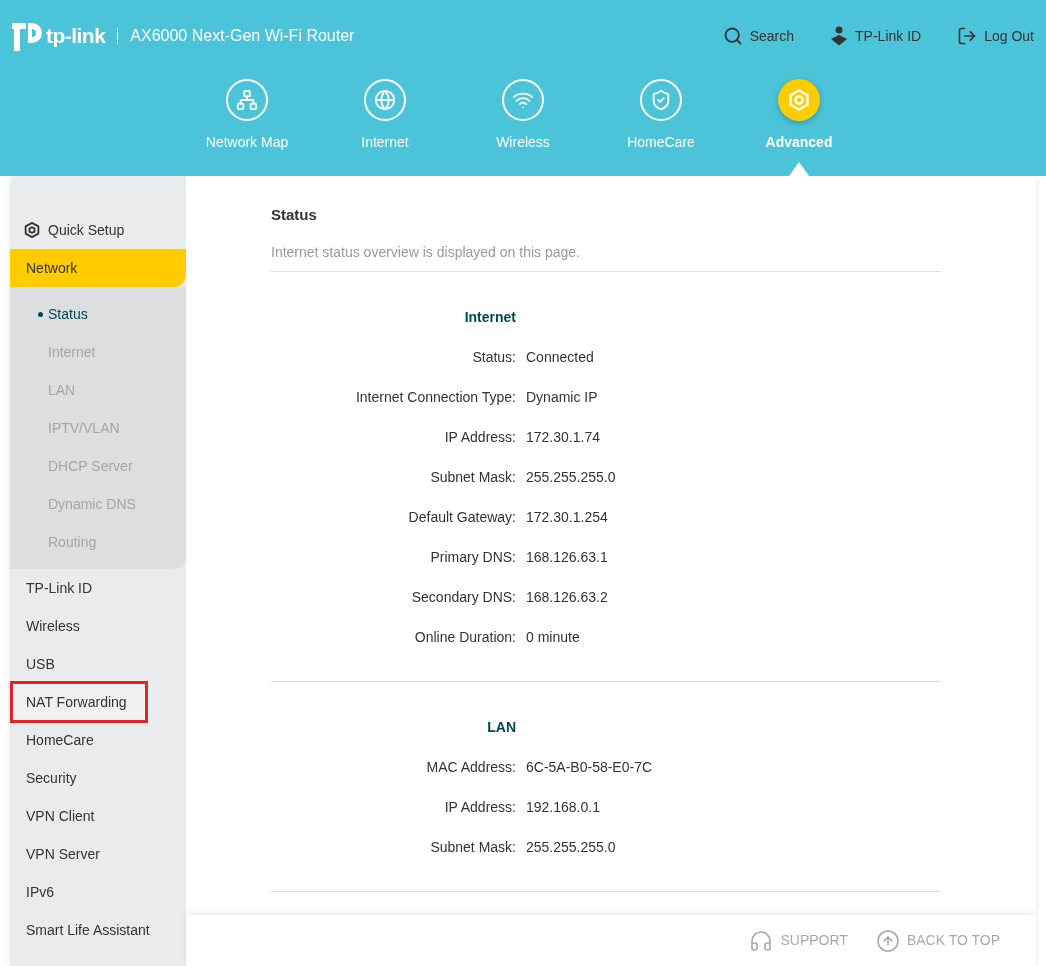 The height and width of the screenshot is (966, 1046). I want to click on header-link: Log Out, so click(995, 36).